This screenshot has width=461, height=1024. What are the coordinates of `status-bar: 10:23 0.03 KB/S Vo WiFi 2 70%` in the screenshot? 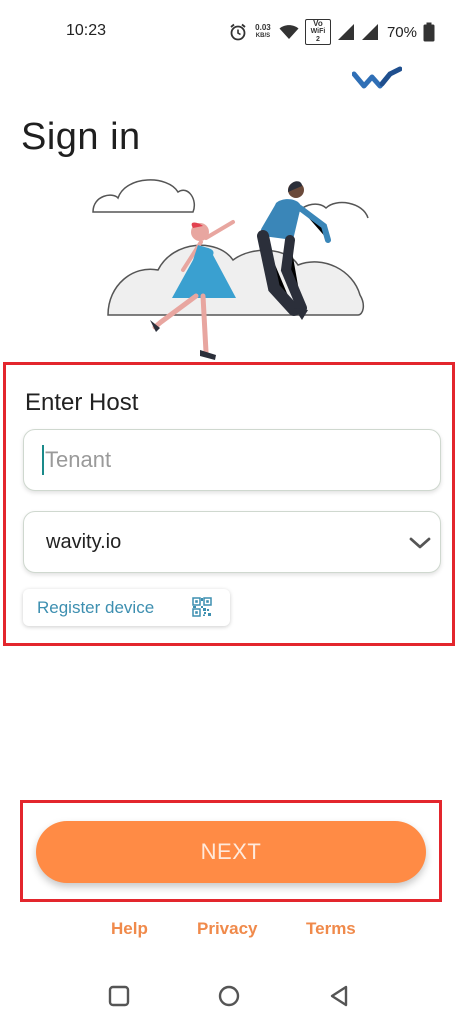 It's located at (230, 31).